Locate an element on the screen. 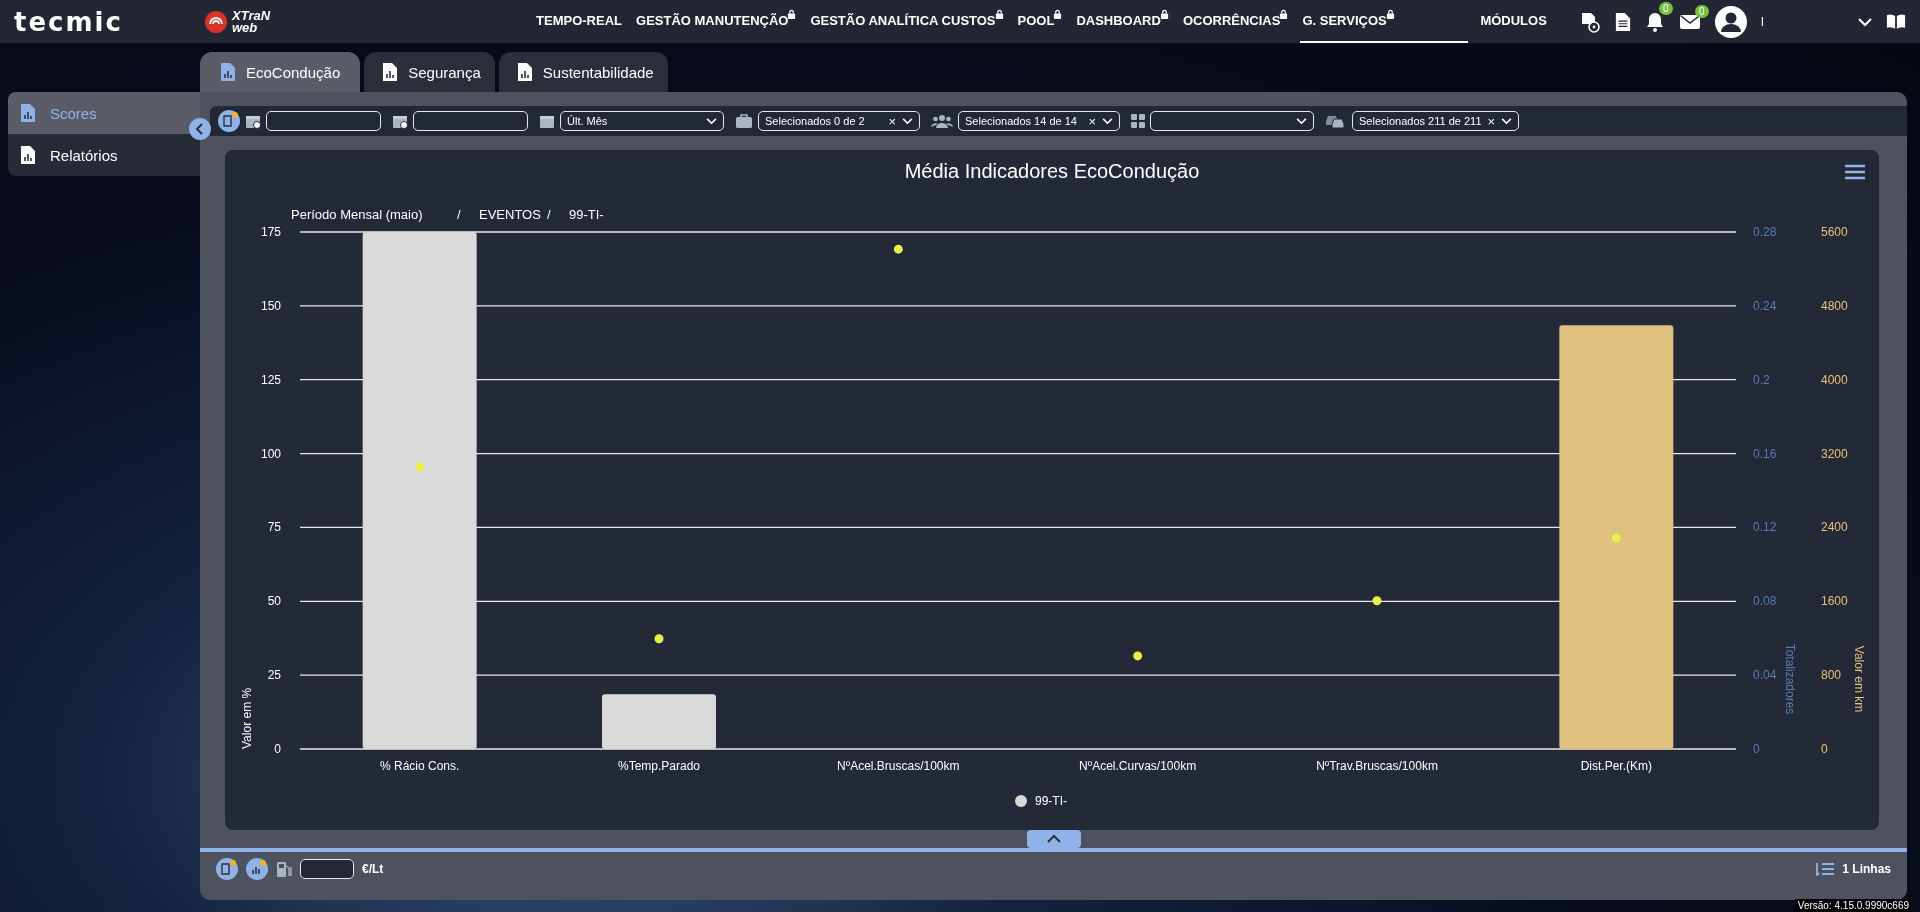 The height and width of the screenshot is (912, 1920). nav-link: OCORRÊNCIAS is located at coordinates (1235, 21).